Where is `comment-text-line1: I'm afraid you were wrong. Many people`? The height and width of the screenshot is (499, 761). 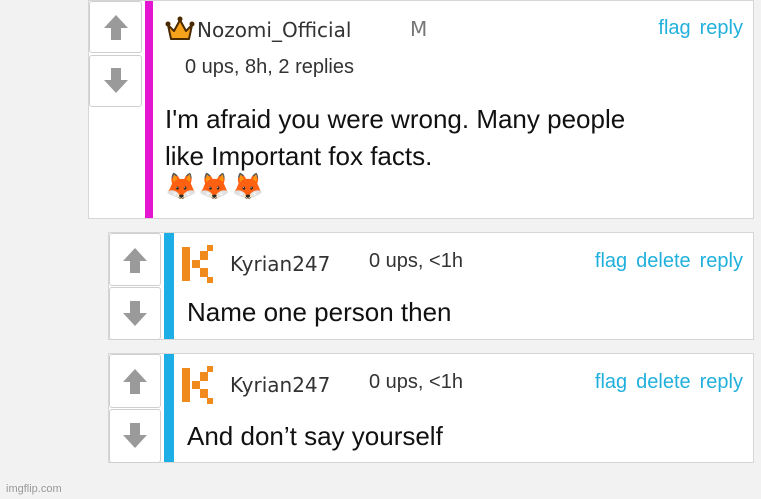
comment-text-line1: I'm afraid you were wrong. Many people is located at coordinates (395, 119).